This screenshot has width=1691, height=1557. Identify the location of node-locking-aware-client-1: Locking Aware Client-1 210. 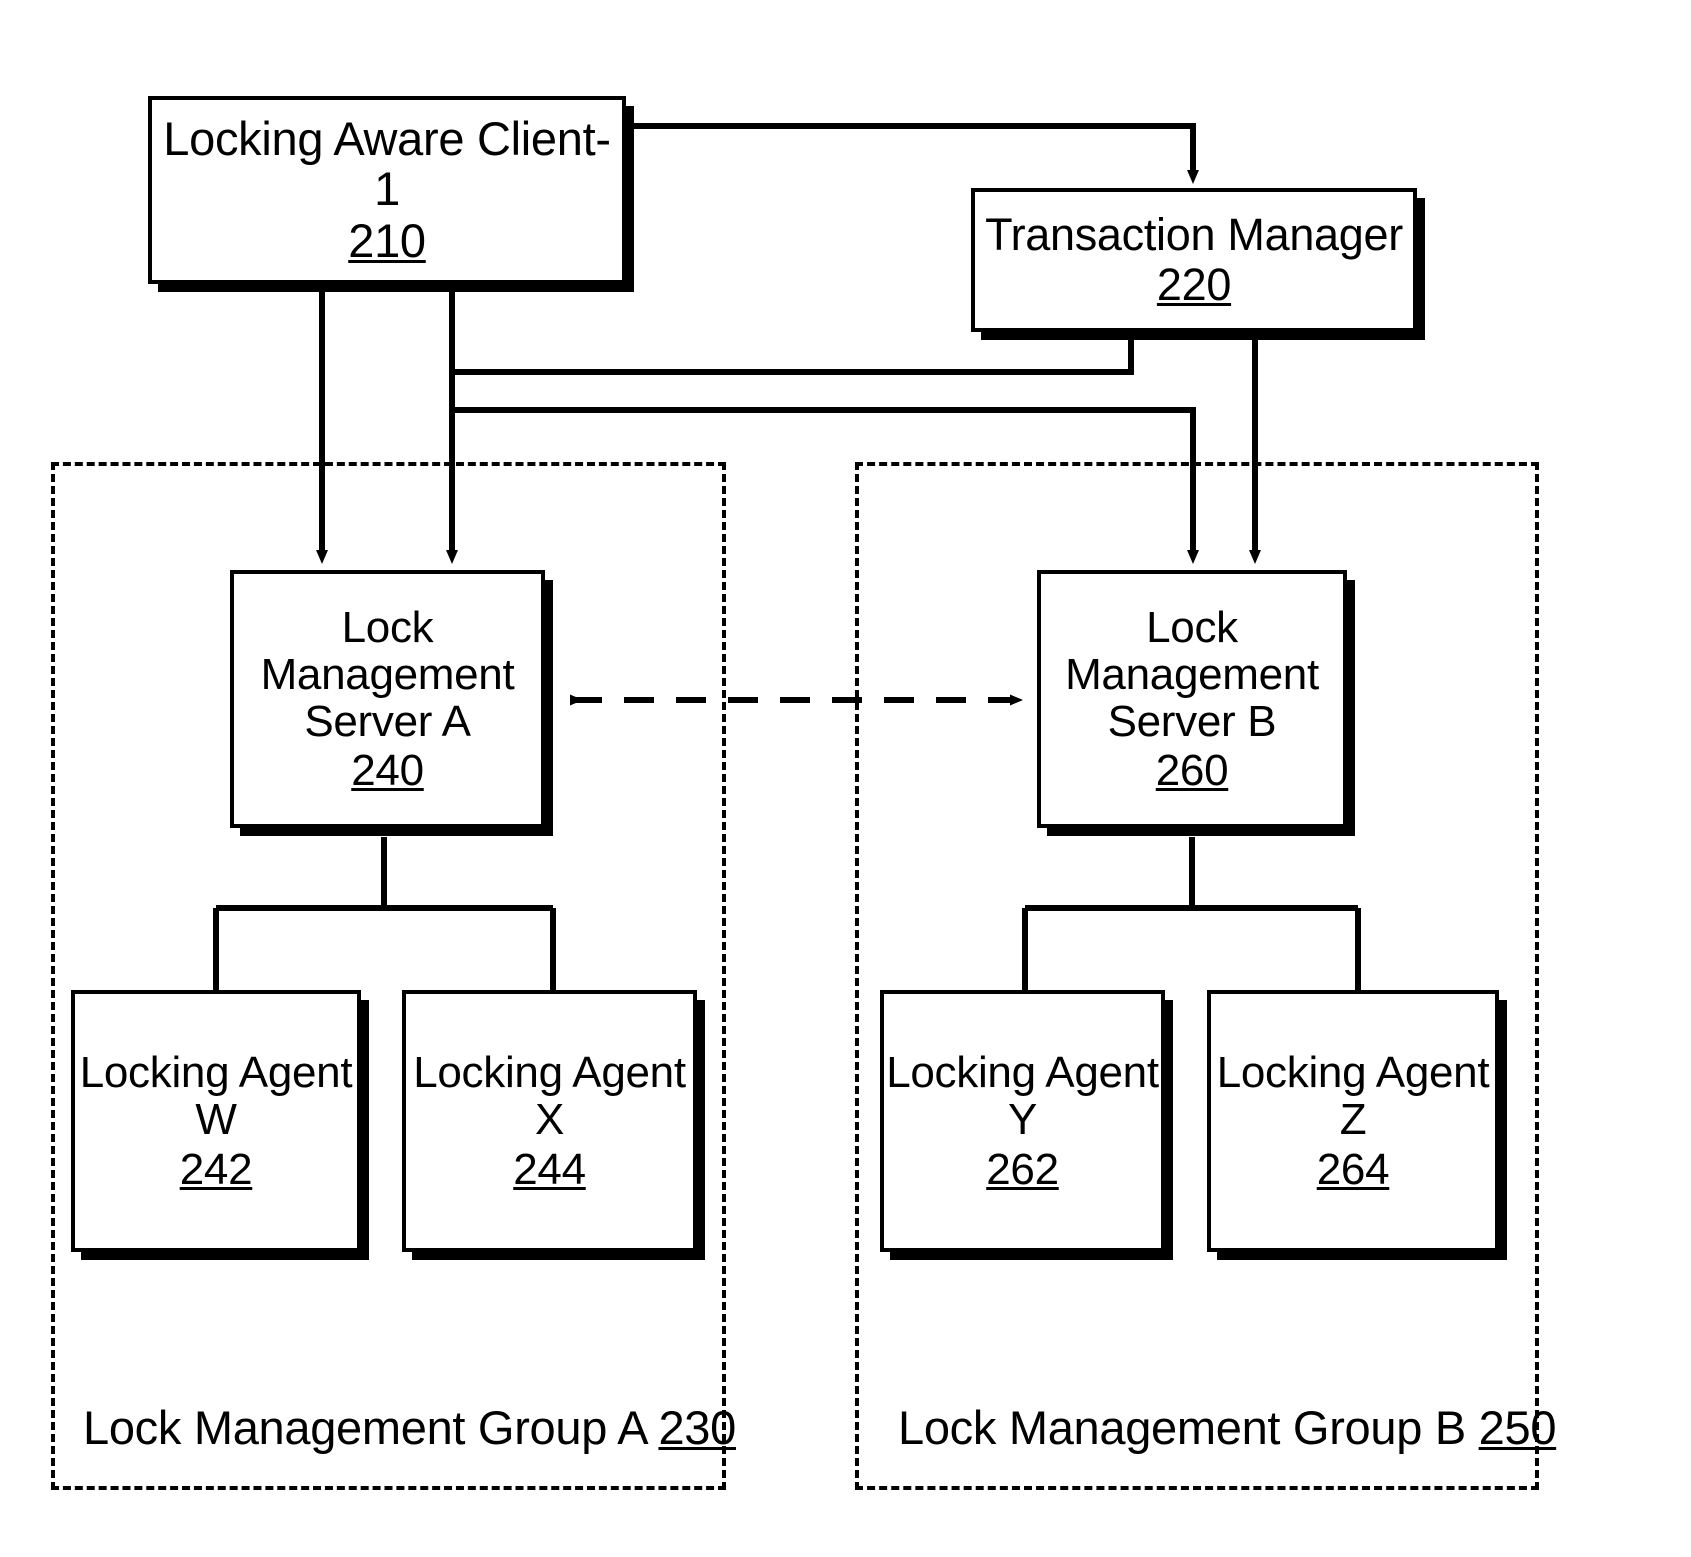
(387, 190).